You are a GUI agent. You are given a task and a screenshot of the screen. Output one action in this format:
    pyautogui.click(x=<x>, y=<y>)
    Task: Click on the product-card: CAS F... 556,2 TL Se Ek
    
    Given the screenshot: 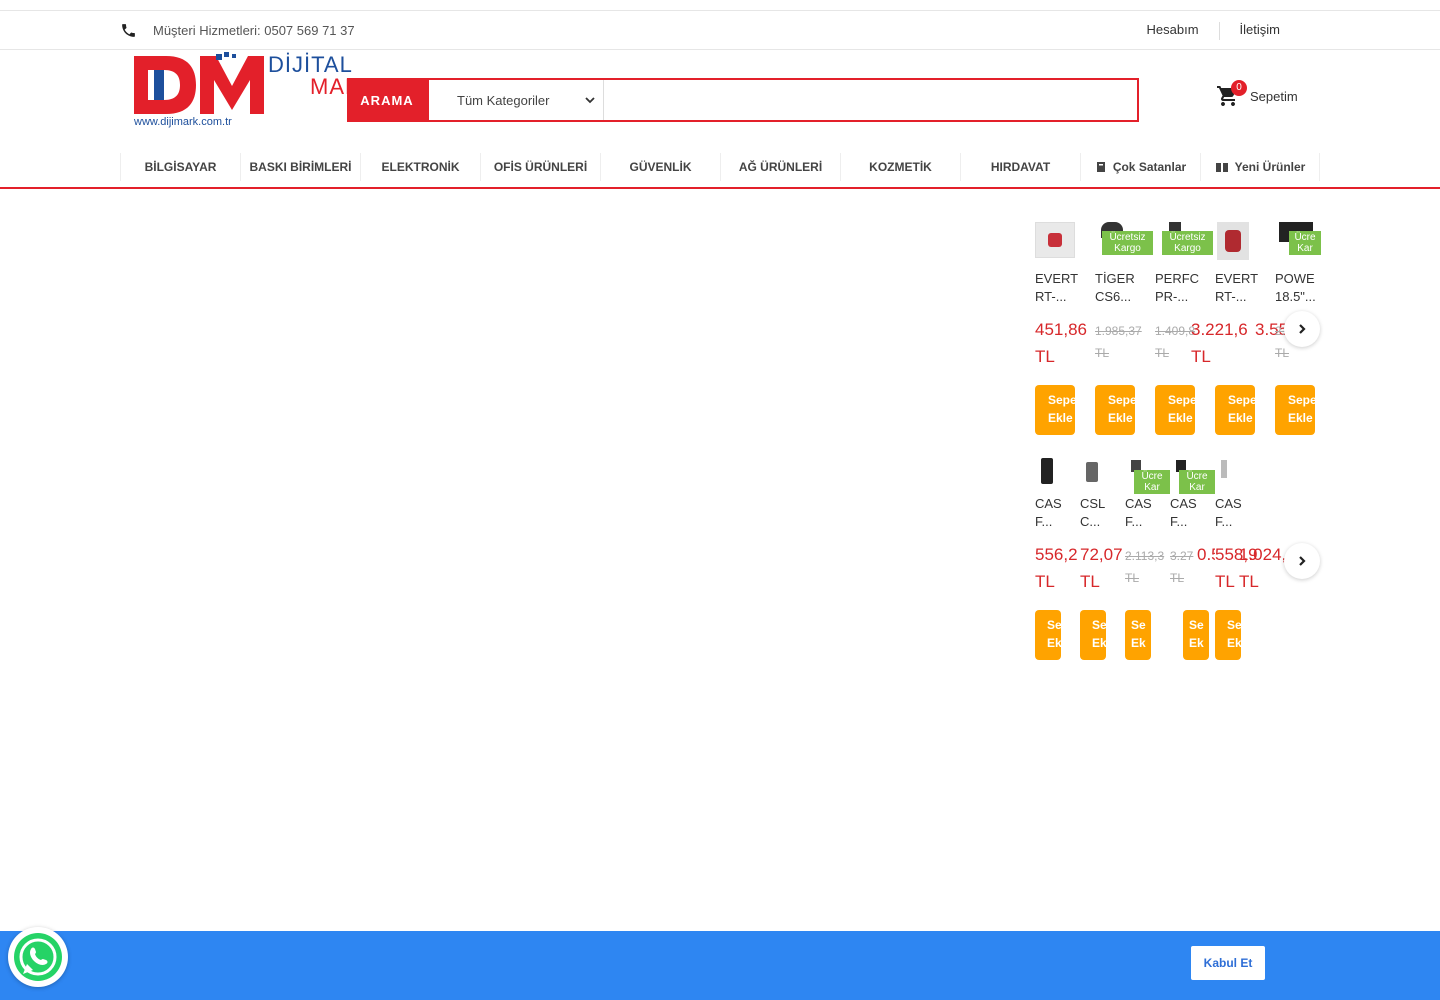 What is the action you would take?
    pyautogui.click(x=1057, y=563)
    